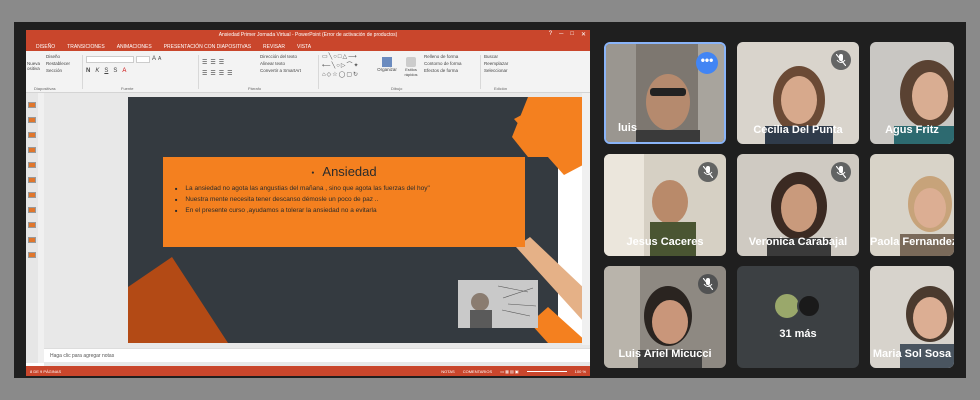 This screenshot has height=400, width=980. I want to click on participant-name: Maria Sol Sosa, so click(912, 354).